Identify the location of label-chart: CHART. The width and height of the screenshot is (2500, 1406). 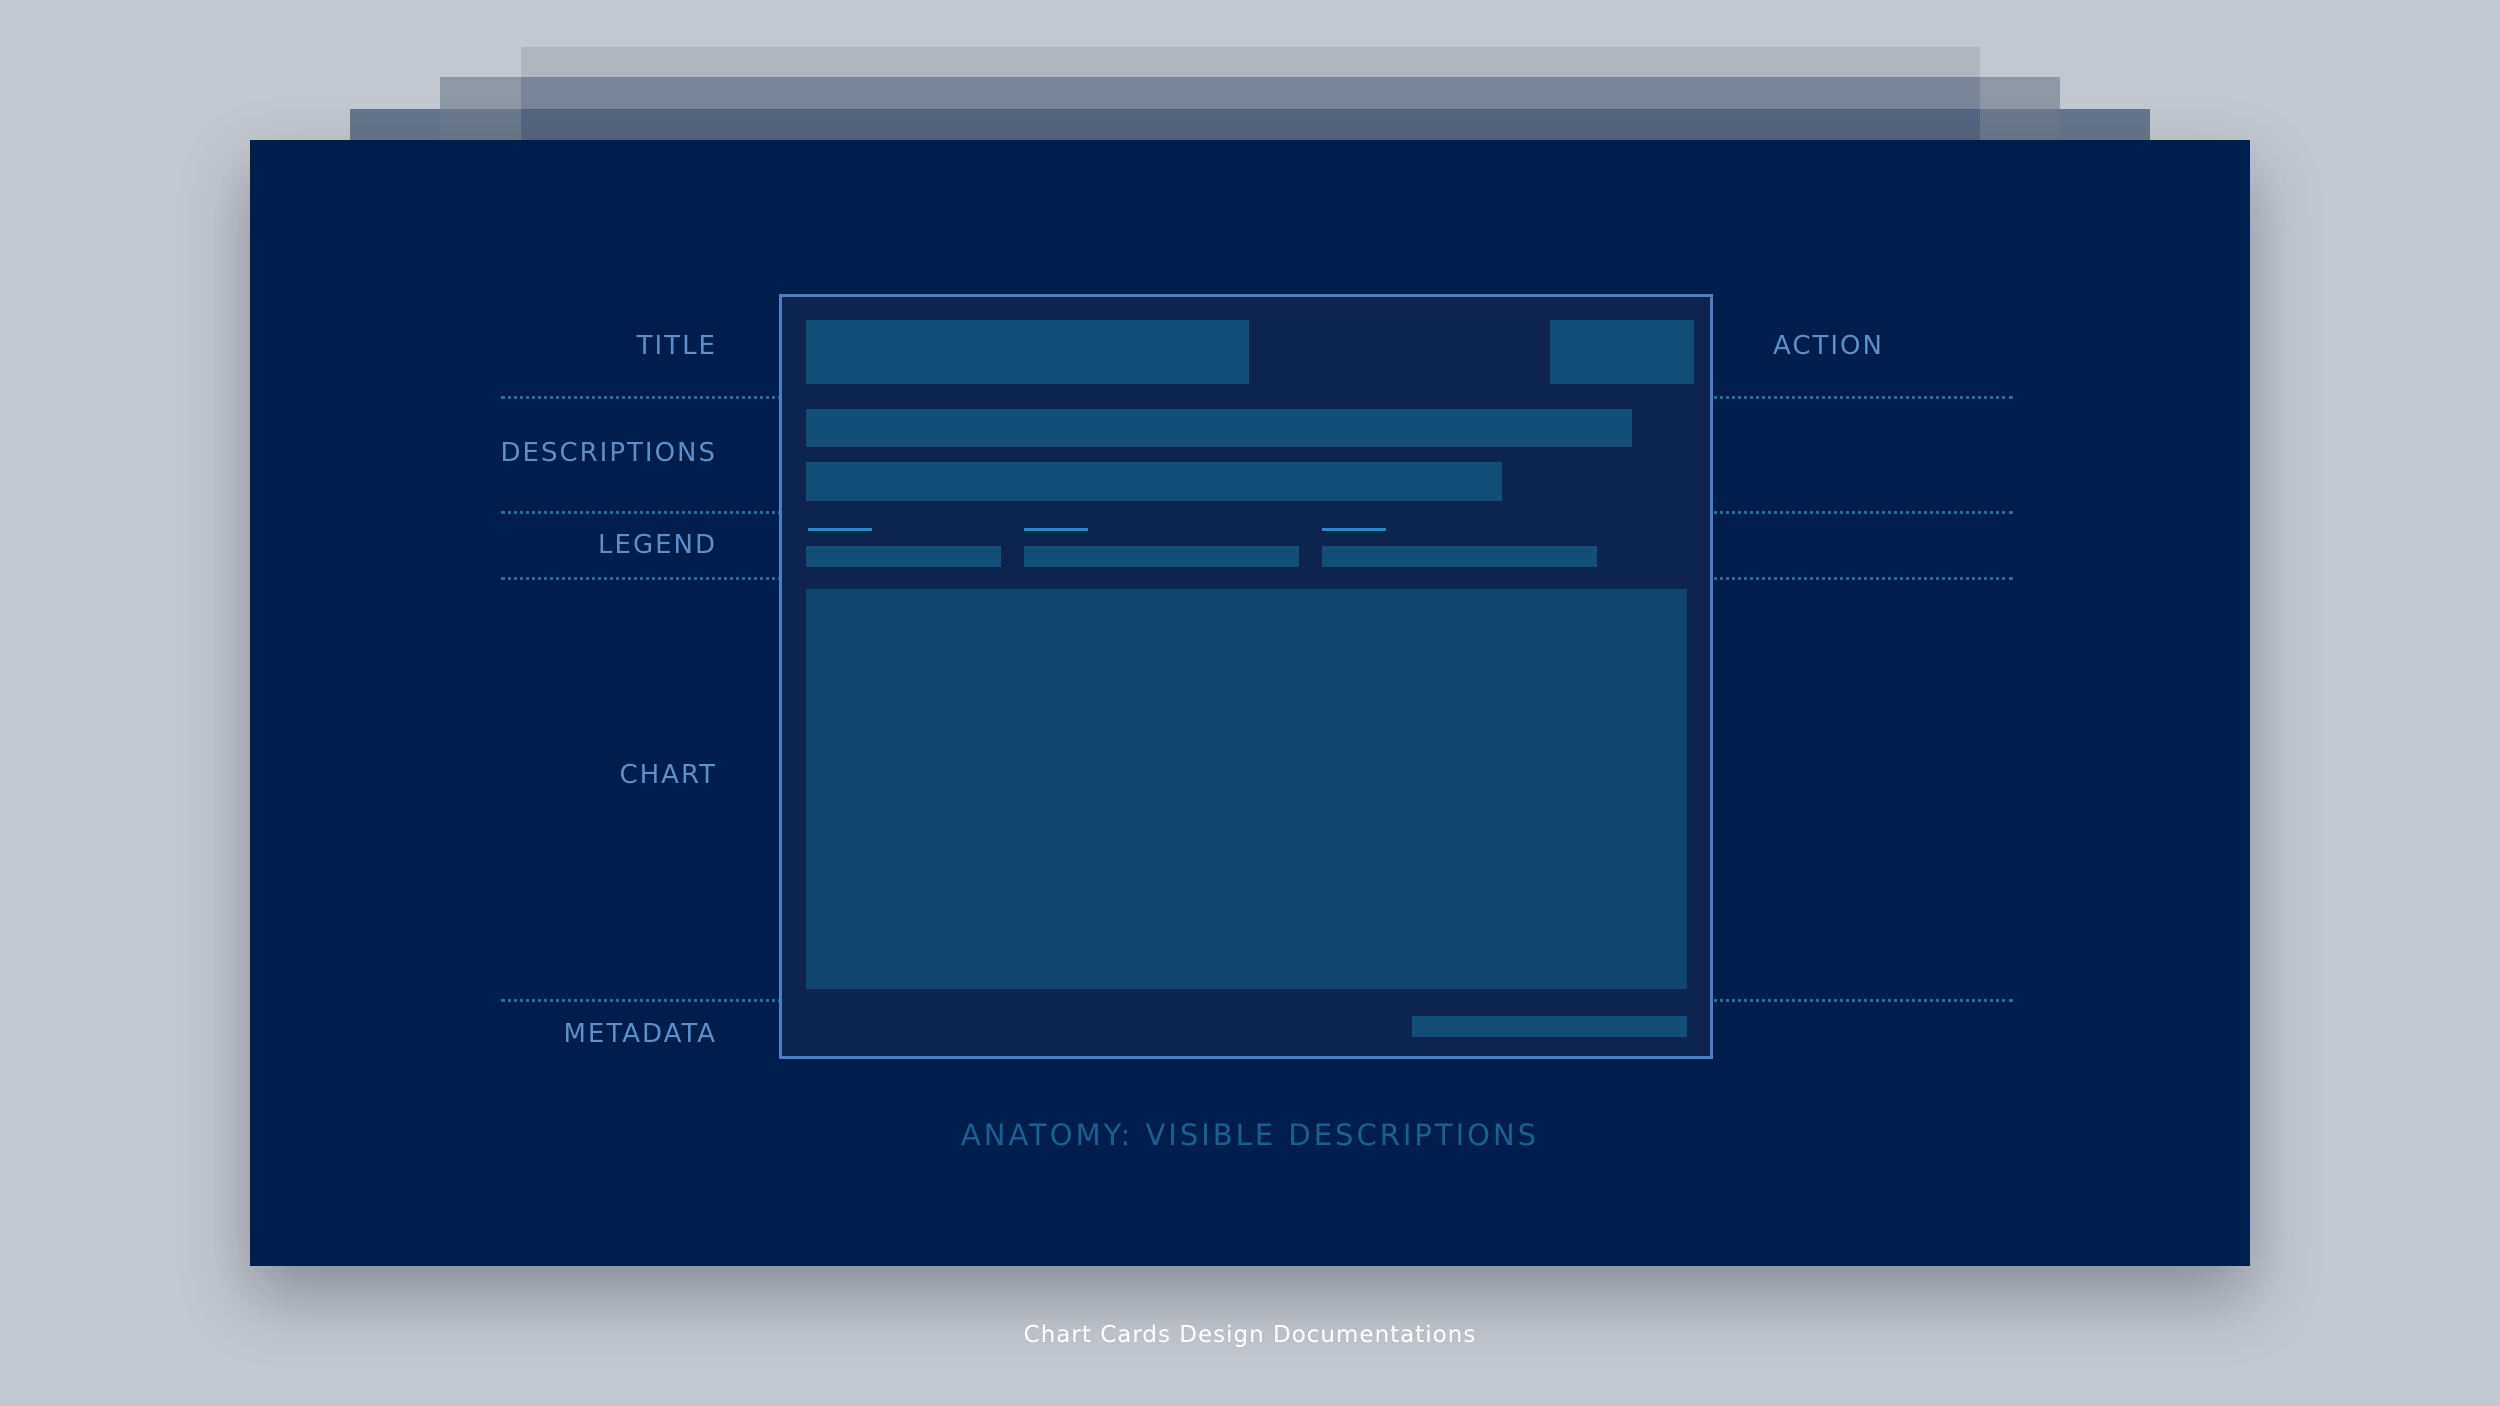
(668, 775).